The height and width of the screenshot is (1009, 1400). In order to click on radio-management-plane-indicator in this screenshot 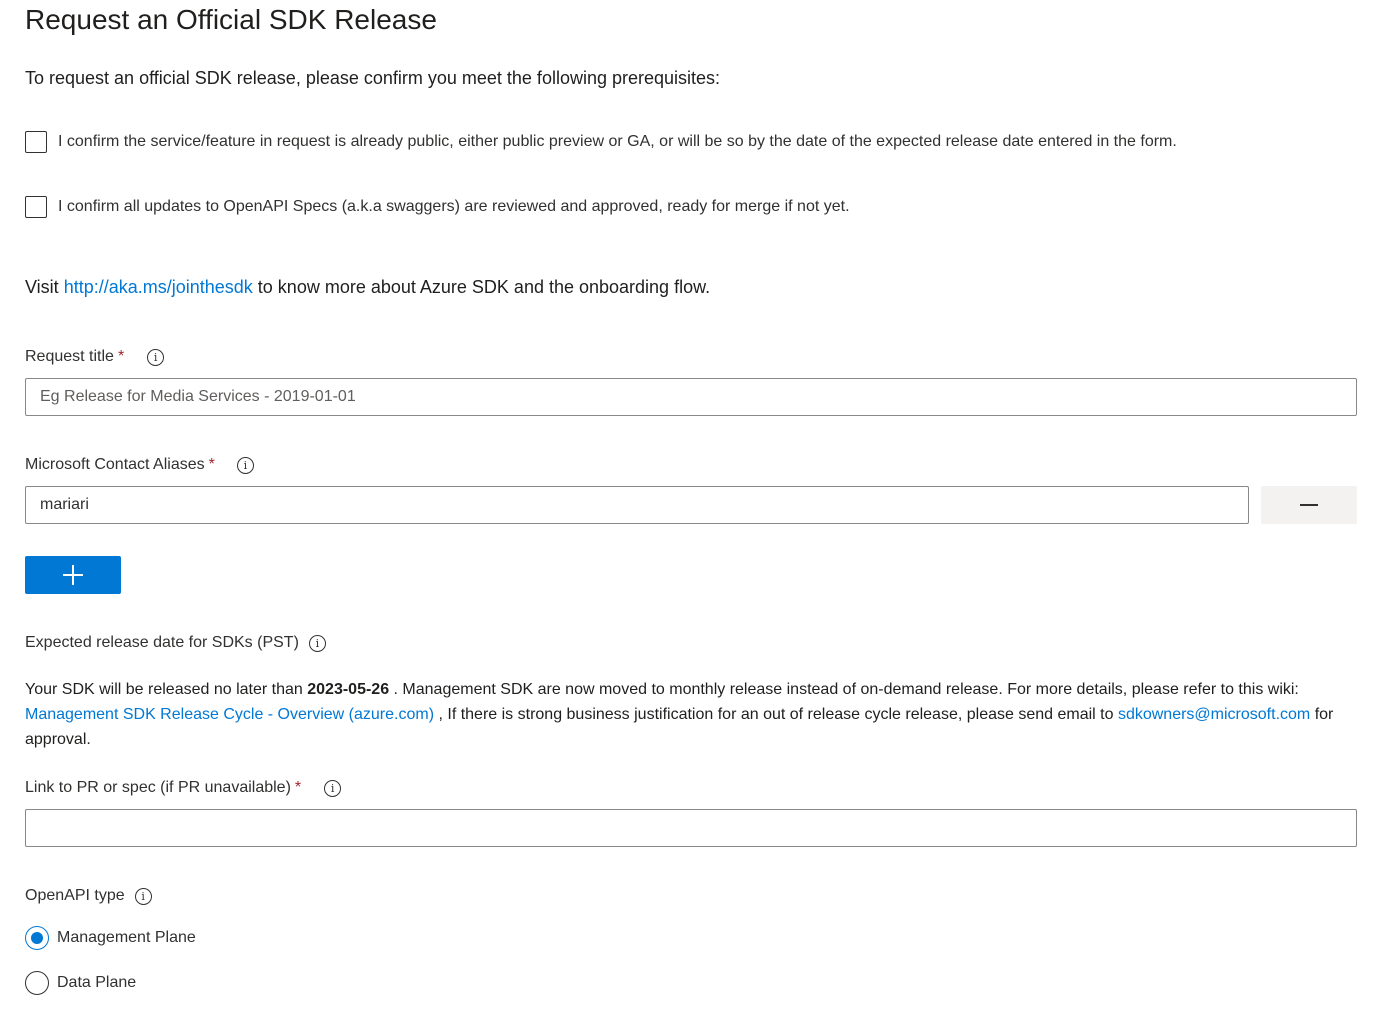, I will do `click(37, 938)`.